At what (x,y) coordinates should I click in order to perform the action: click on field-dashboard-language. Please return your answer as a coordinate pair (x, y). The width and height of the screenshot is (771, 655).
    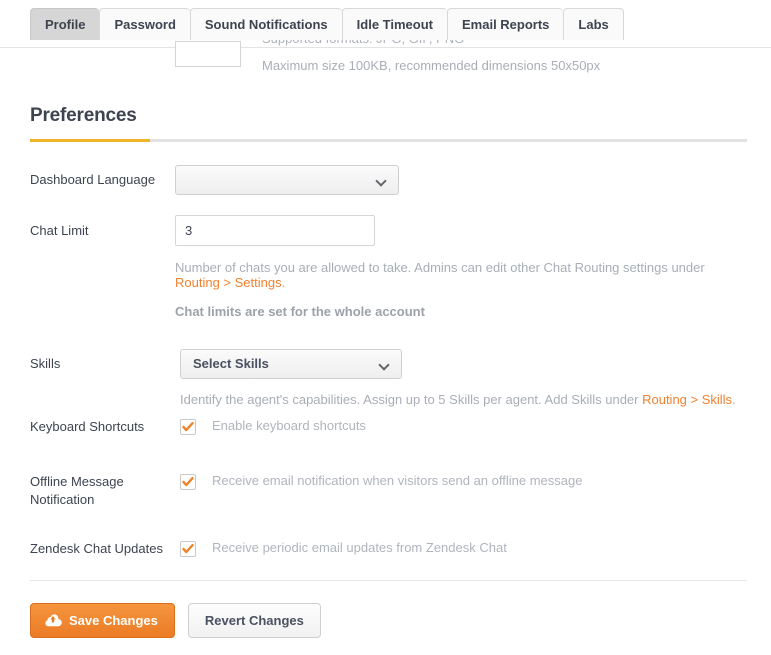
    Looking at the image, I should click on (467, 180).